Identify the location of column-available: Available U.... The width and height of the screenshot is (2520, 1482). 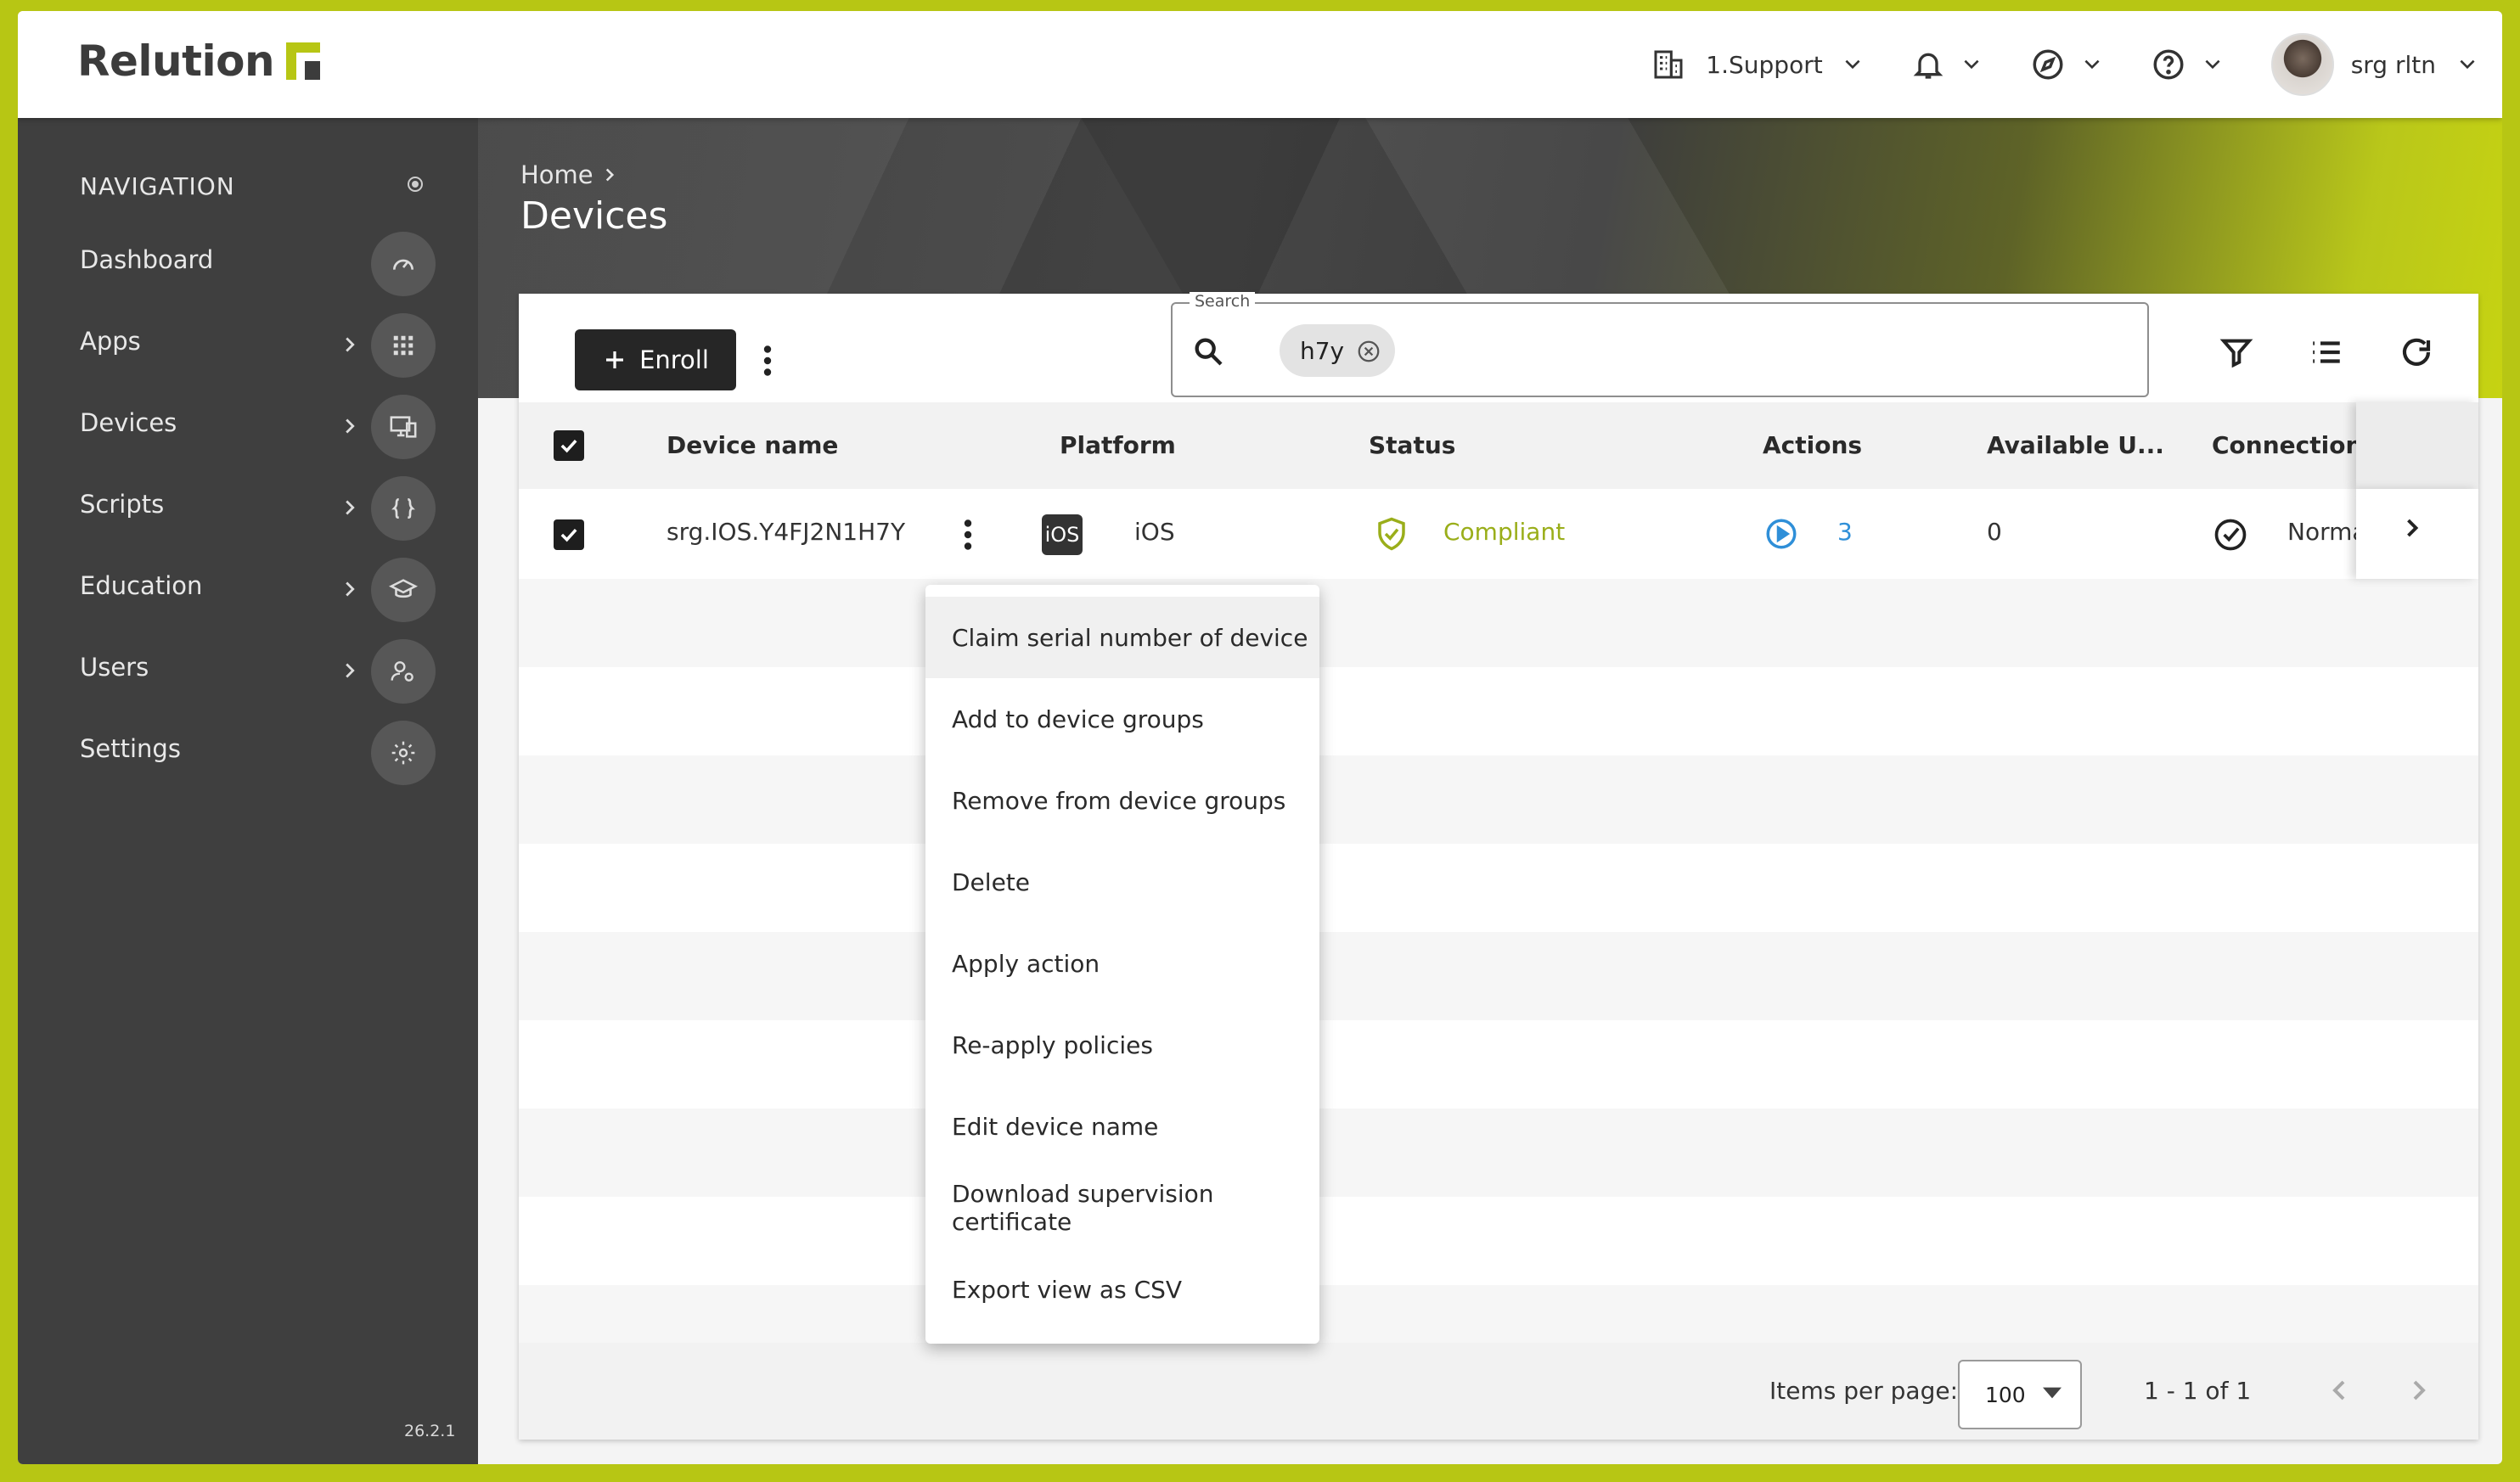
(2075, 445).